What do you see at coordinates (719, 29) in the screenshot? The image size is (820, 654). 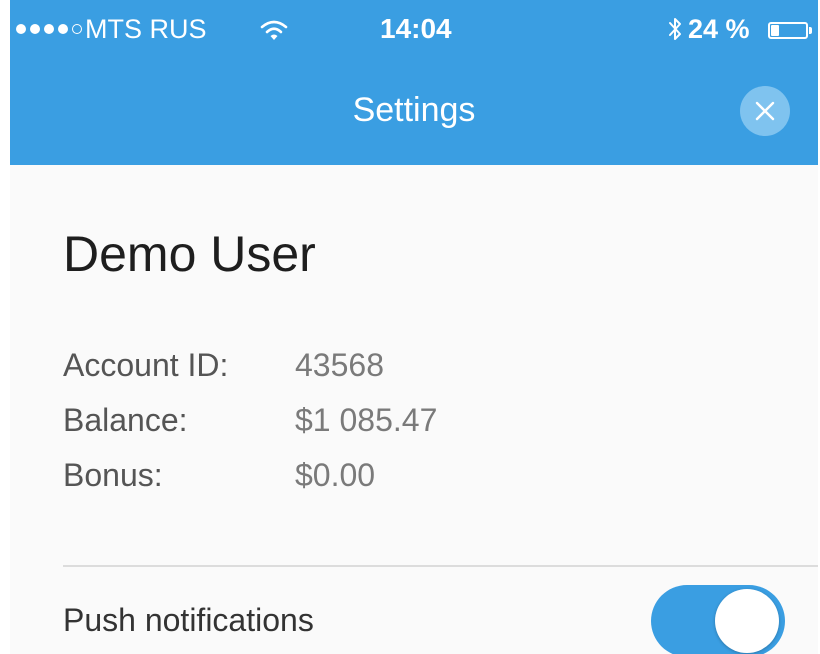 I see `battery-percent: 24 %` at bounding box center [719, 29].